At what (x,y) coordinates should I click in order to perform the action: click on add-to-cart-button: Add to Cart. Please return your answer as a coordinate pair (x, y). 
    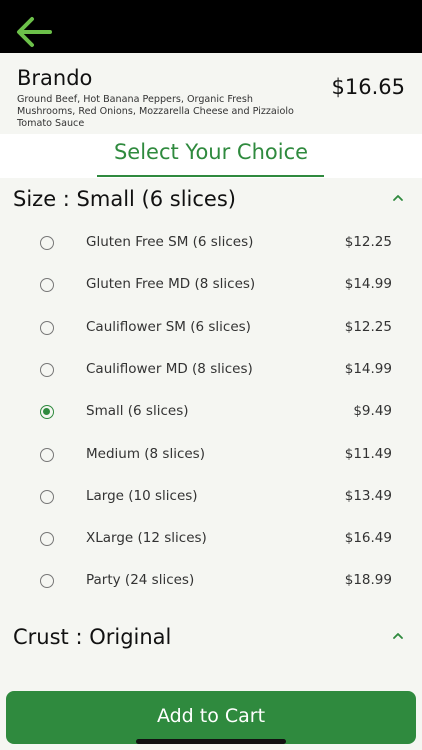
    Looking at the image, I should click on (211, 717).